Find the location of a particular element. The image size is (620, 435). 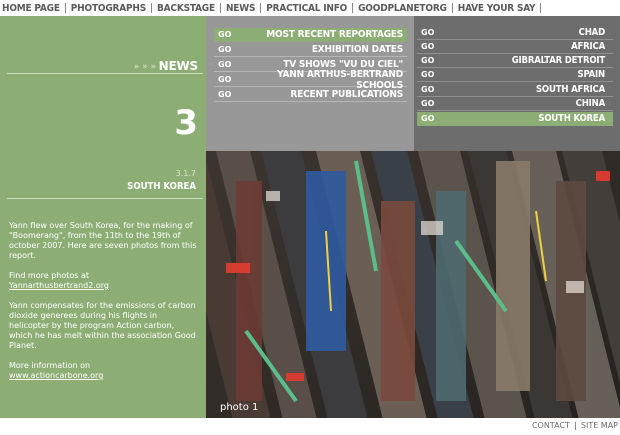

nav-have-your-say: HAVE YOUR SAY is located at coordinates (497, 8).